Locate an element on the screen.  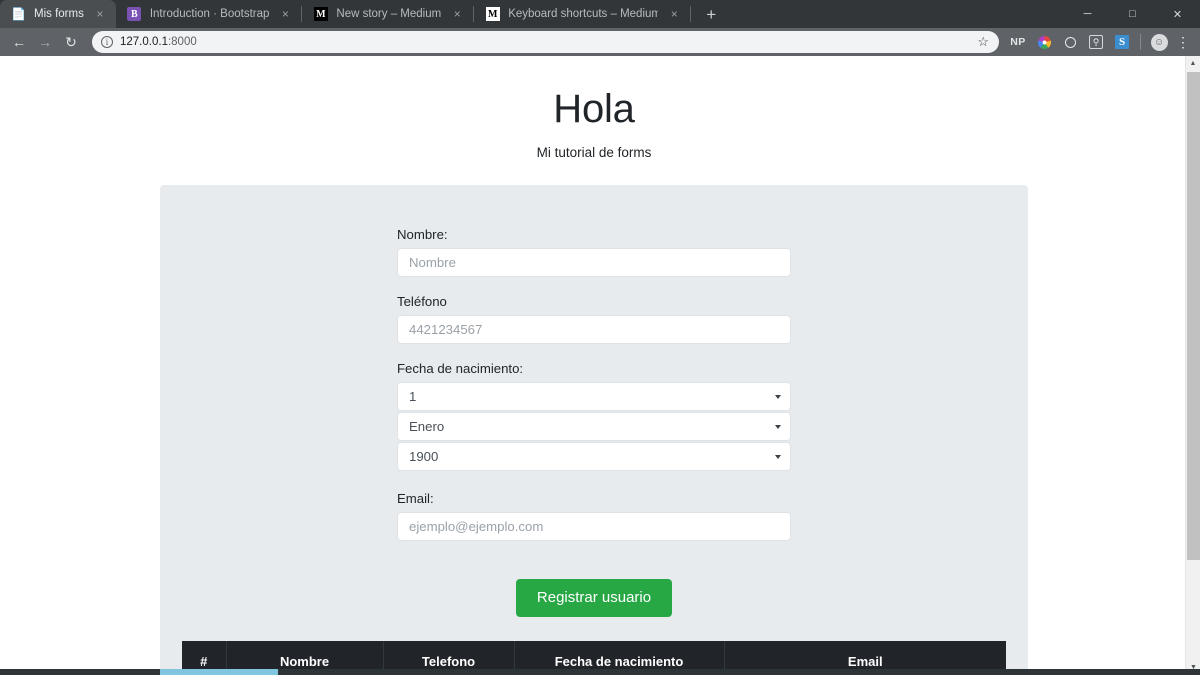
tab-title: New story – Medium is located at coordinates (389, 14).